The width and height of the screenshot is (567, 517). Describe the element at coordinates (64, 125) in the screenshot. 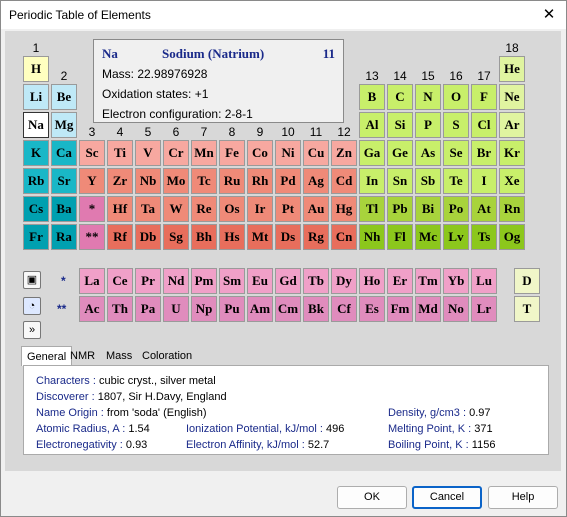

I see `element-Mg: Mg` at that location.